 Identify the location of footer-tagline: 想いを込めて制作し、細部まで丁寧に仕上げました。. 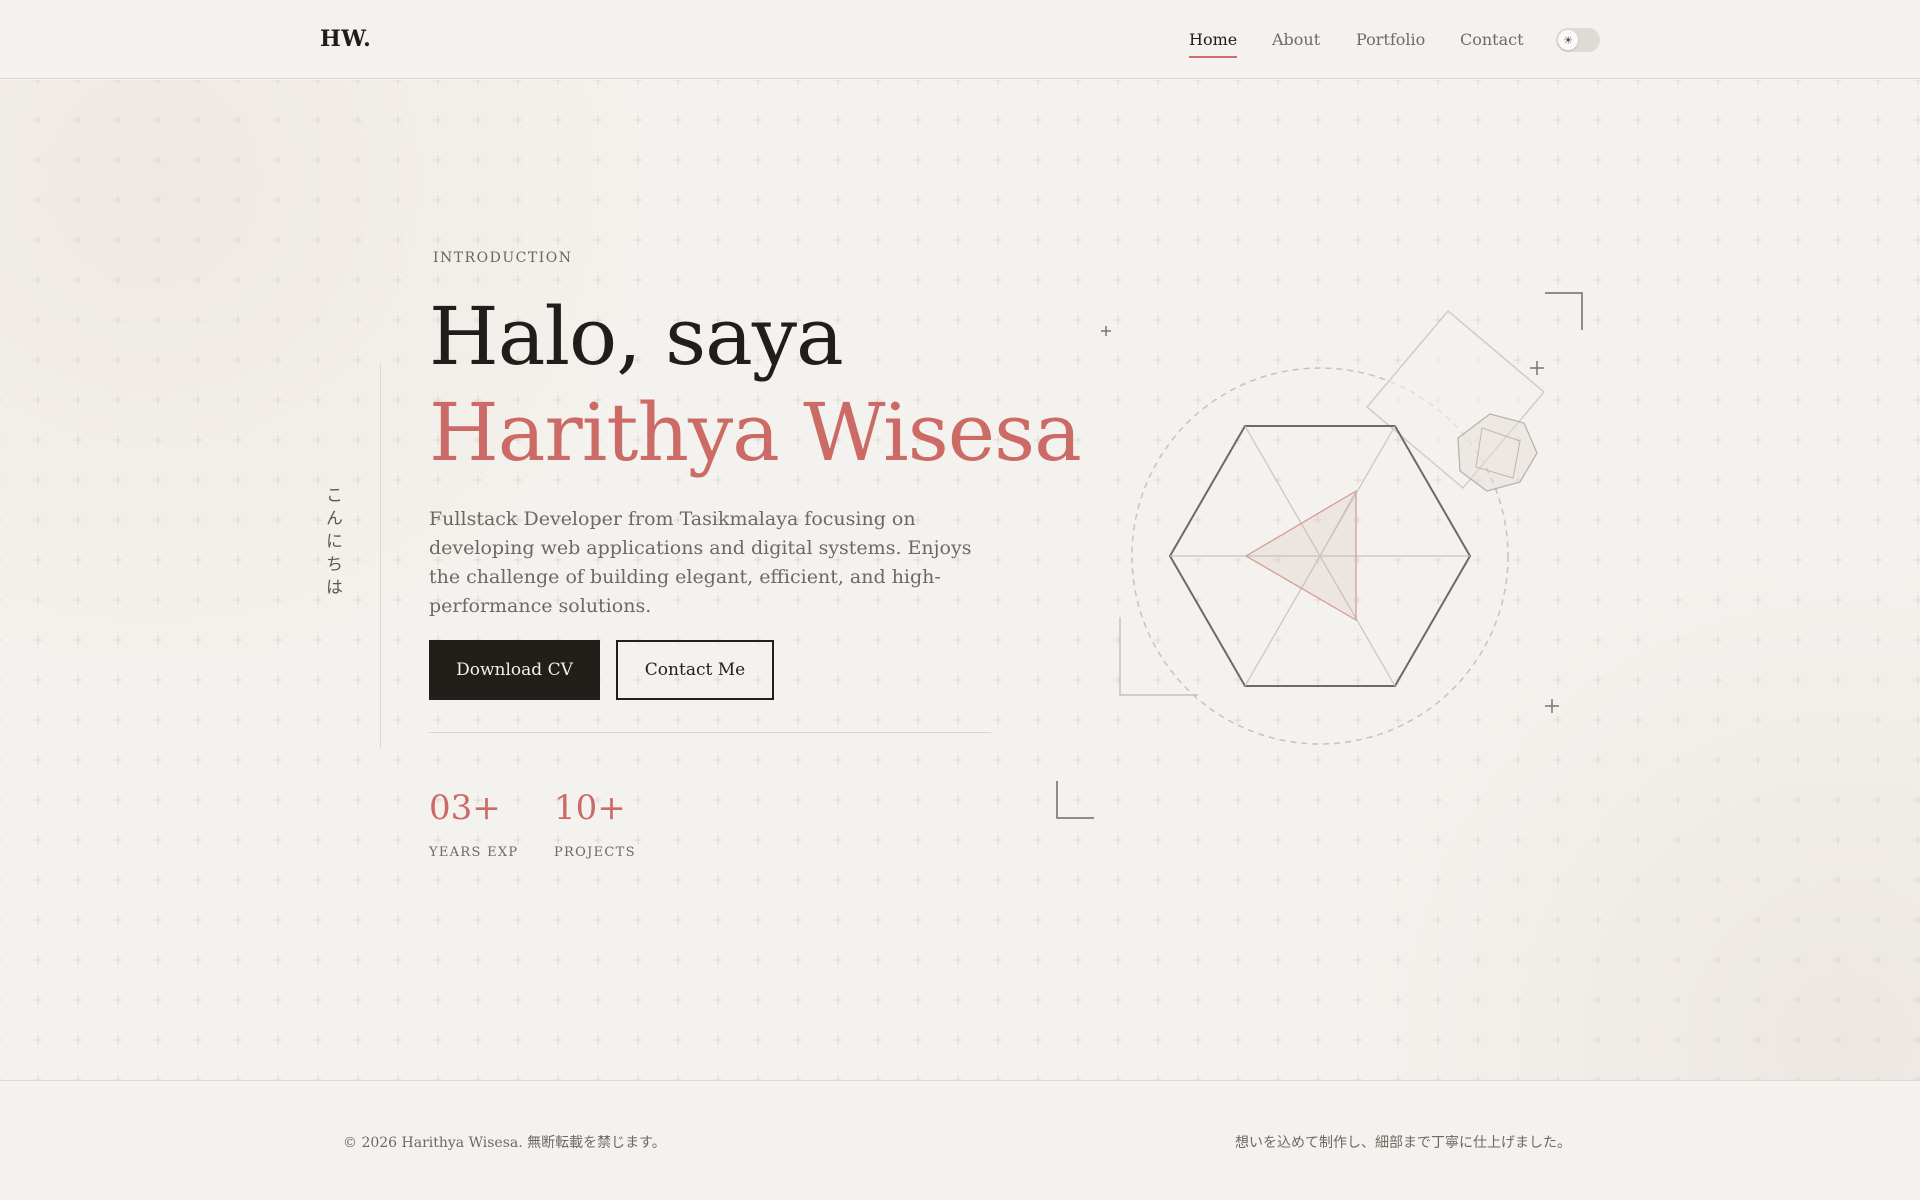
(1403, 1143).